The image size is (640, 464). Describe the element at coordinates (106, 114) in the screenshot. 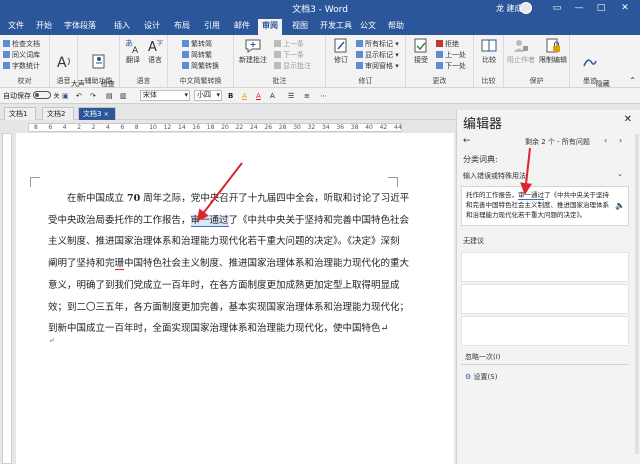

I see `tab-close-icon: ×` at that location.